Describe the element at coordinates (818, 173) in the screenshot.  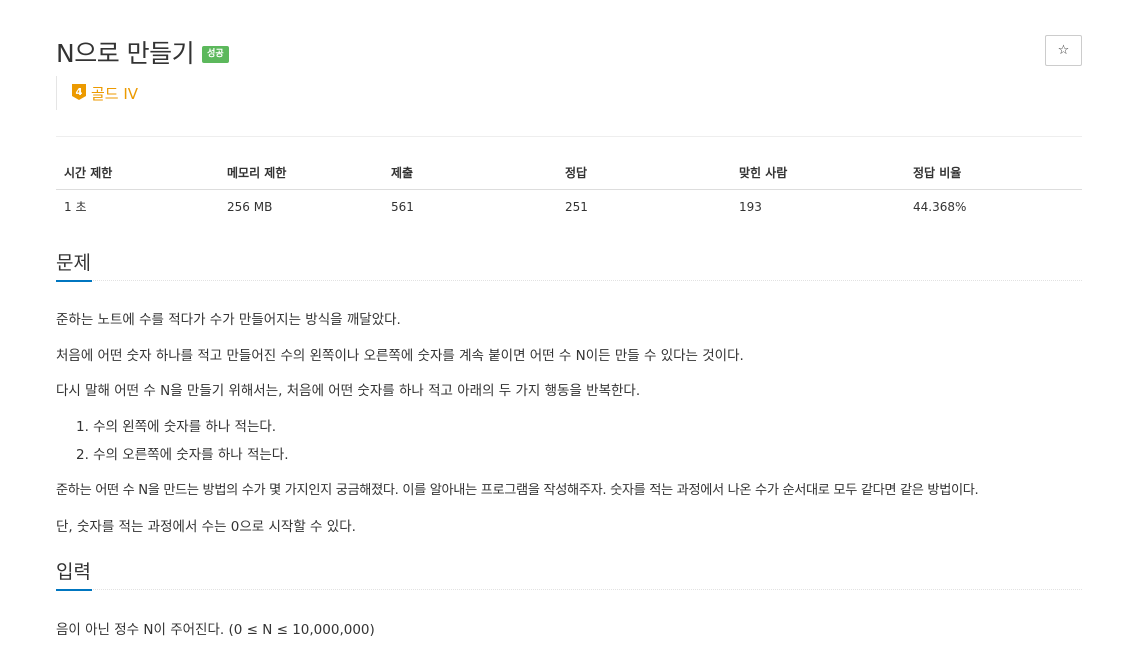
I see `header-solvers: 맞힌 사람` at that location.